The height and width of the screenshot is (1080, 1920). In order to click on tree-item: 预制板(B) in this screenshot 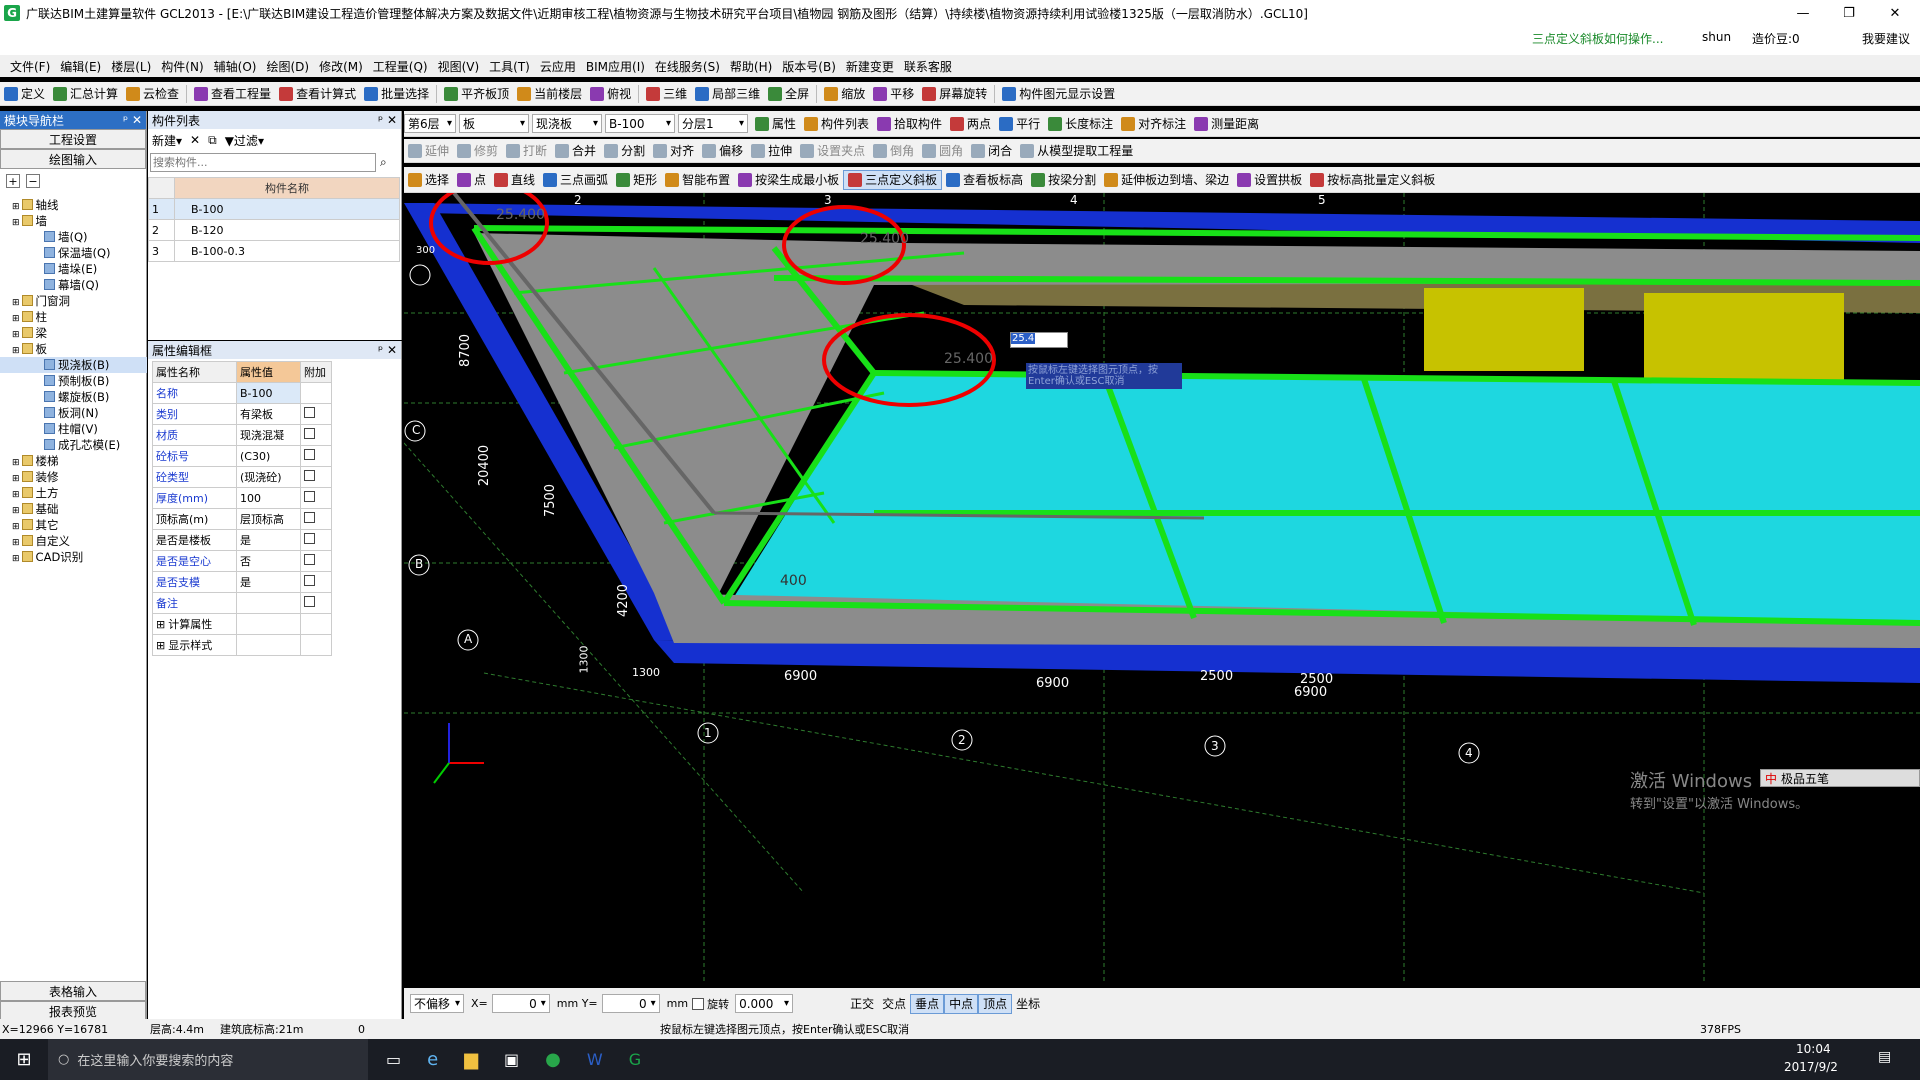, I will do `click(73, 381)`.